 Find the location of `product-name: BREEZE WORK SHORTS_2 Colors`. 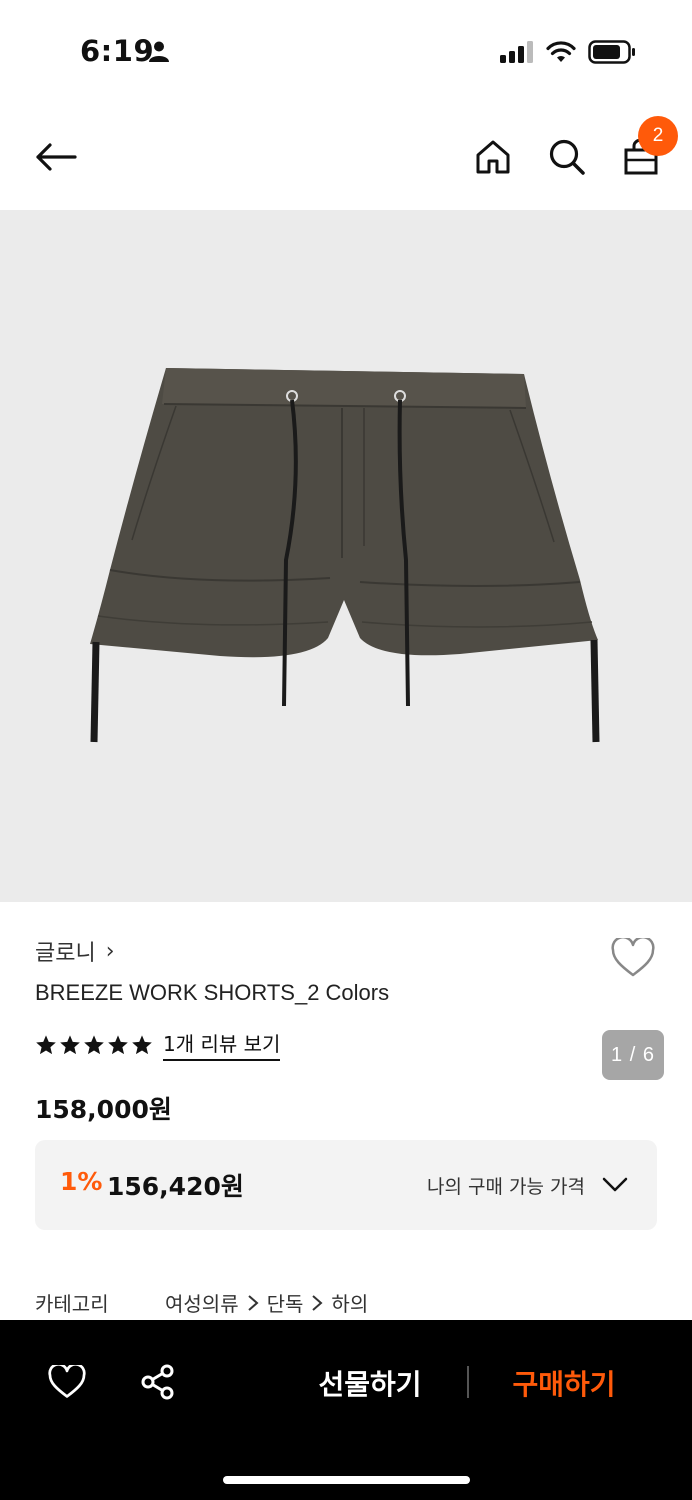

product-name: BREEZE WORK SHORTS_2 Colors is located at coordinates (212, 992).